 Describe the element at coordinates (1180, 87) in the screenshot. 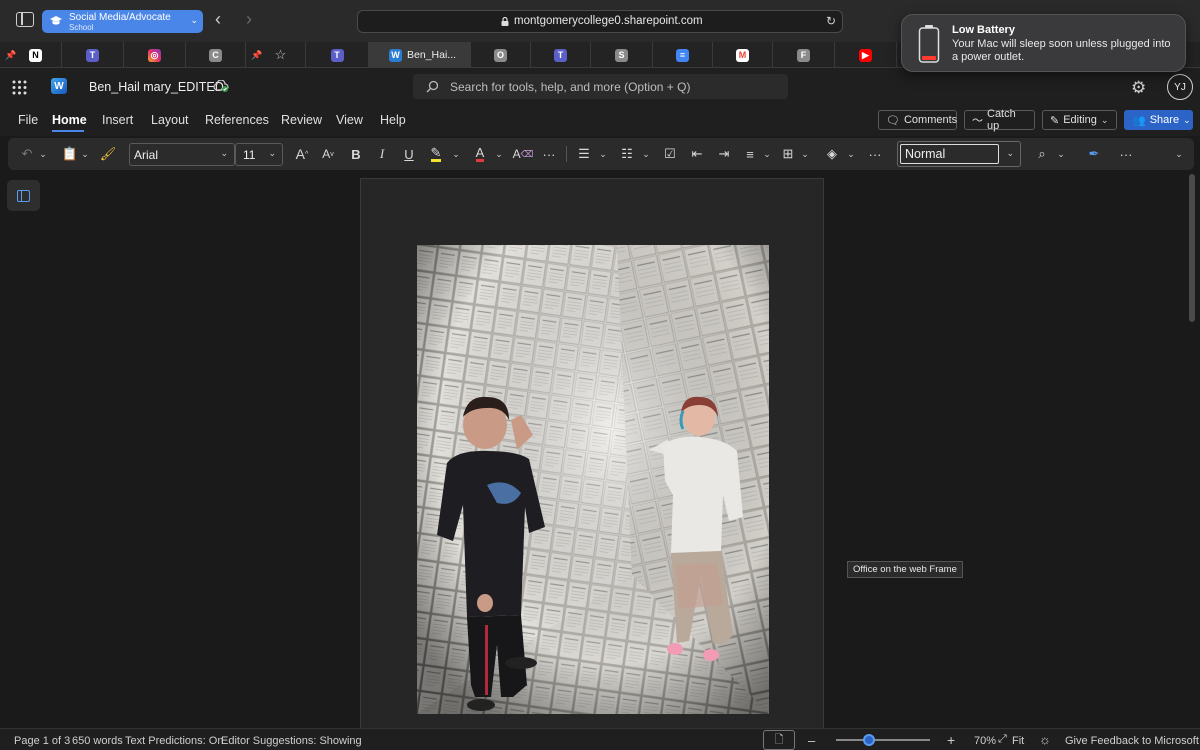

I see `user-avatar: YJ` at that location.